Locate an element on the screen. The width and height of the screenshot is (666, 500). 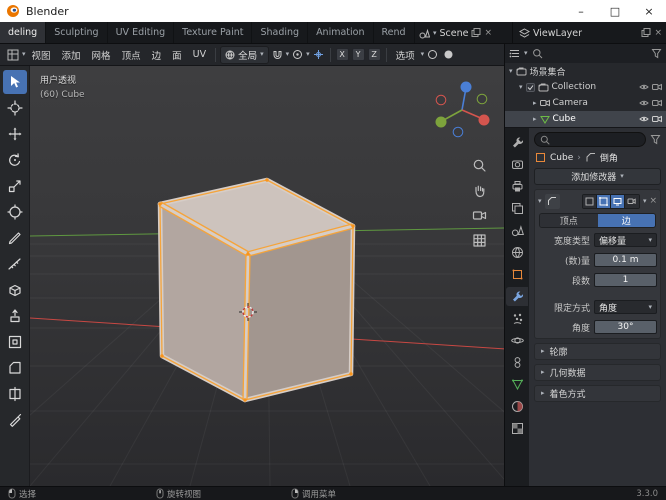
segments-field: 1 is located at coordinates (625, 280).